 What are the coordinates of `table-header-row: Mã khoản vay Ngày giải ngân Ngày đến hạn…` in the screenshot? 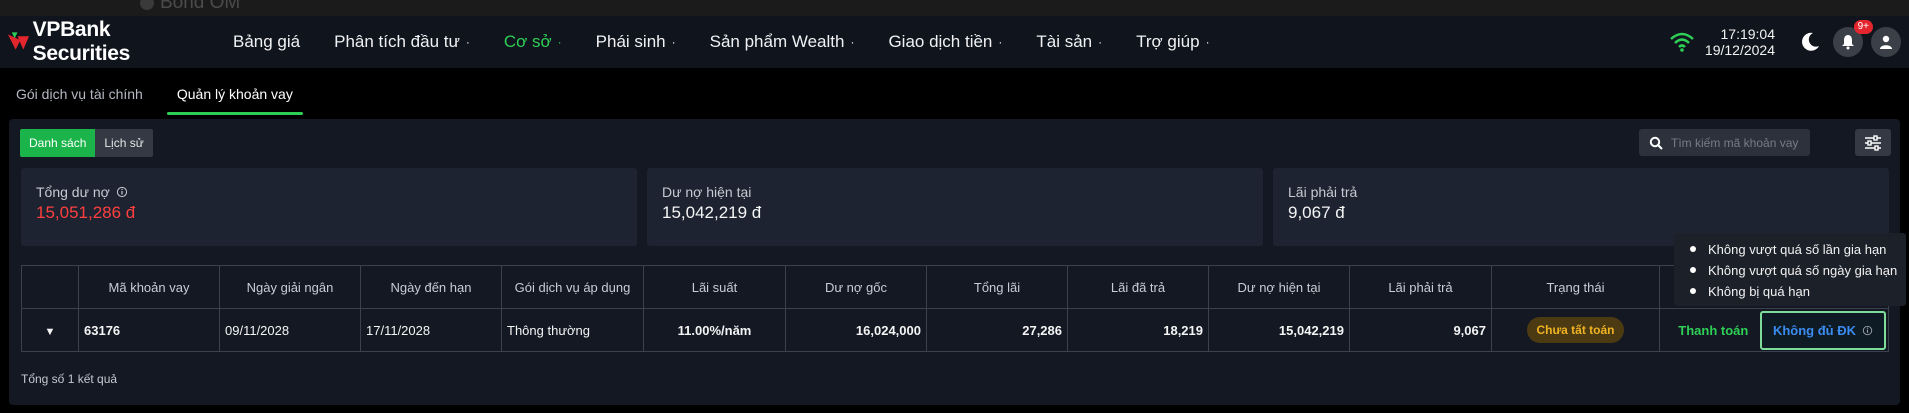 It's located at (955, 287).